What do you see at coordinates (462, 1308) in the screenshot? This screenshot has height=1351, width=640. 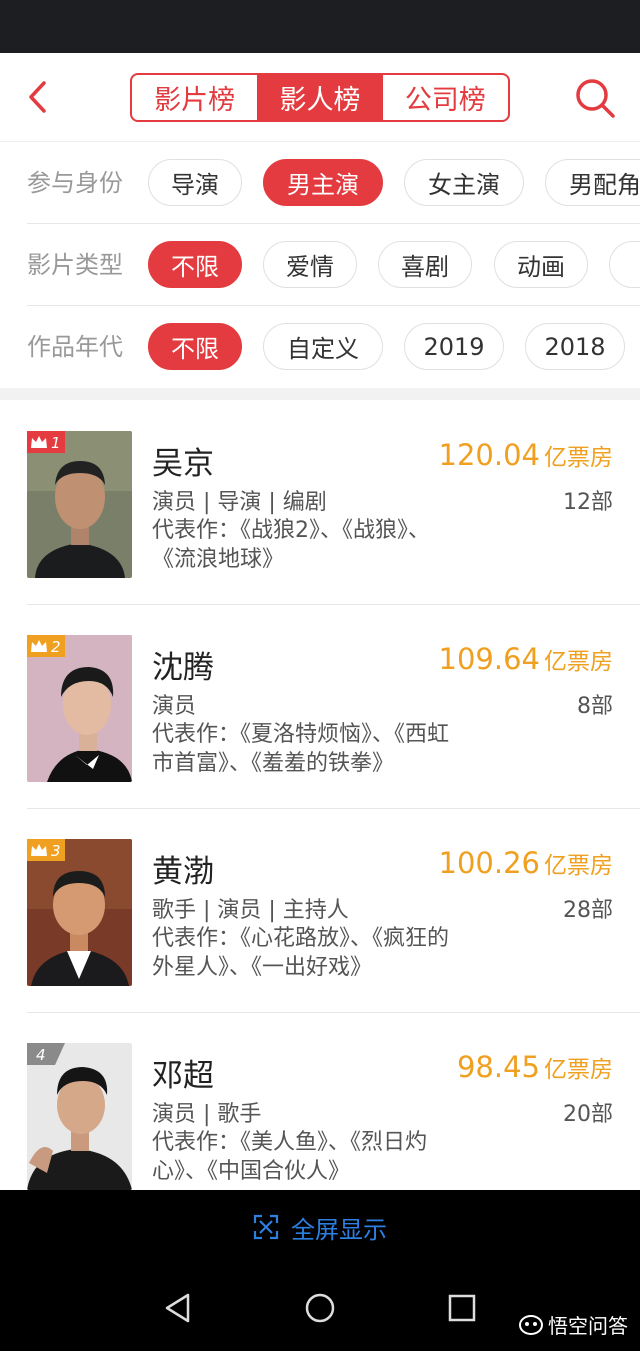 I see `recents-square-icon` at bounding box center [462, 1308].